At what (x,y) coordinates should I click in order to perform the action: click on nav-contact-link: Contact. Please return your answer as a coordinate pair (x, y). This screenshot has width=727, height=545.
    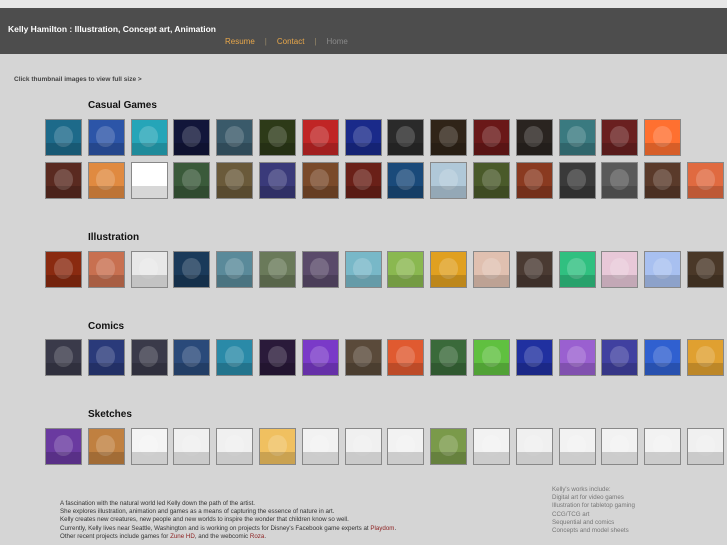
    Looking at the image, I should click on (291, 41).